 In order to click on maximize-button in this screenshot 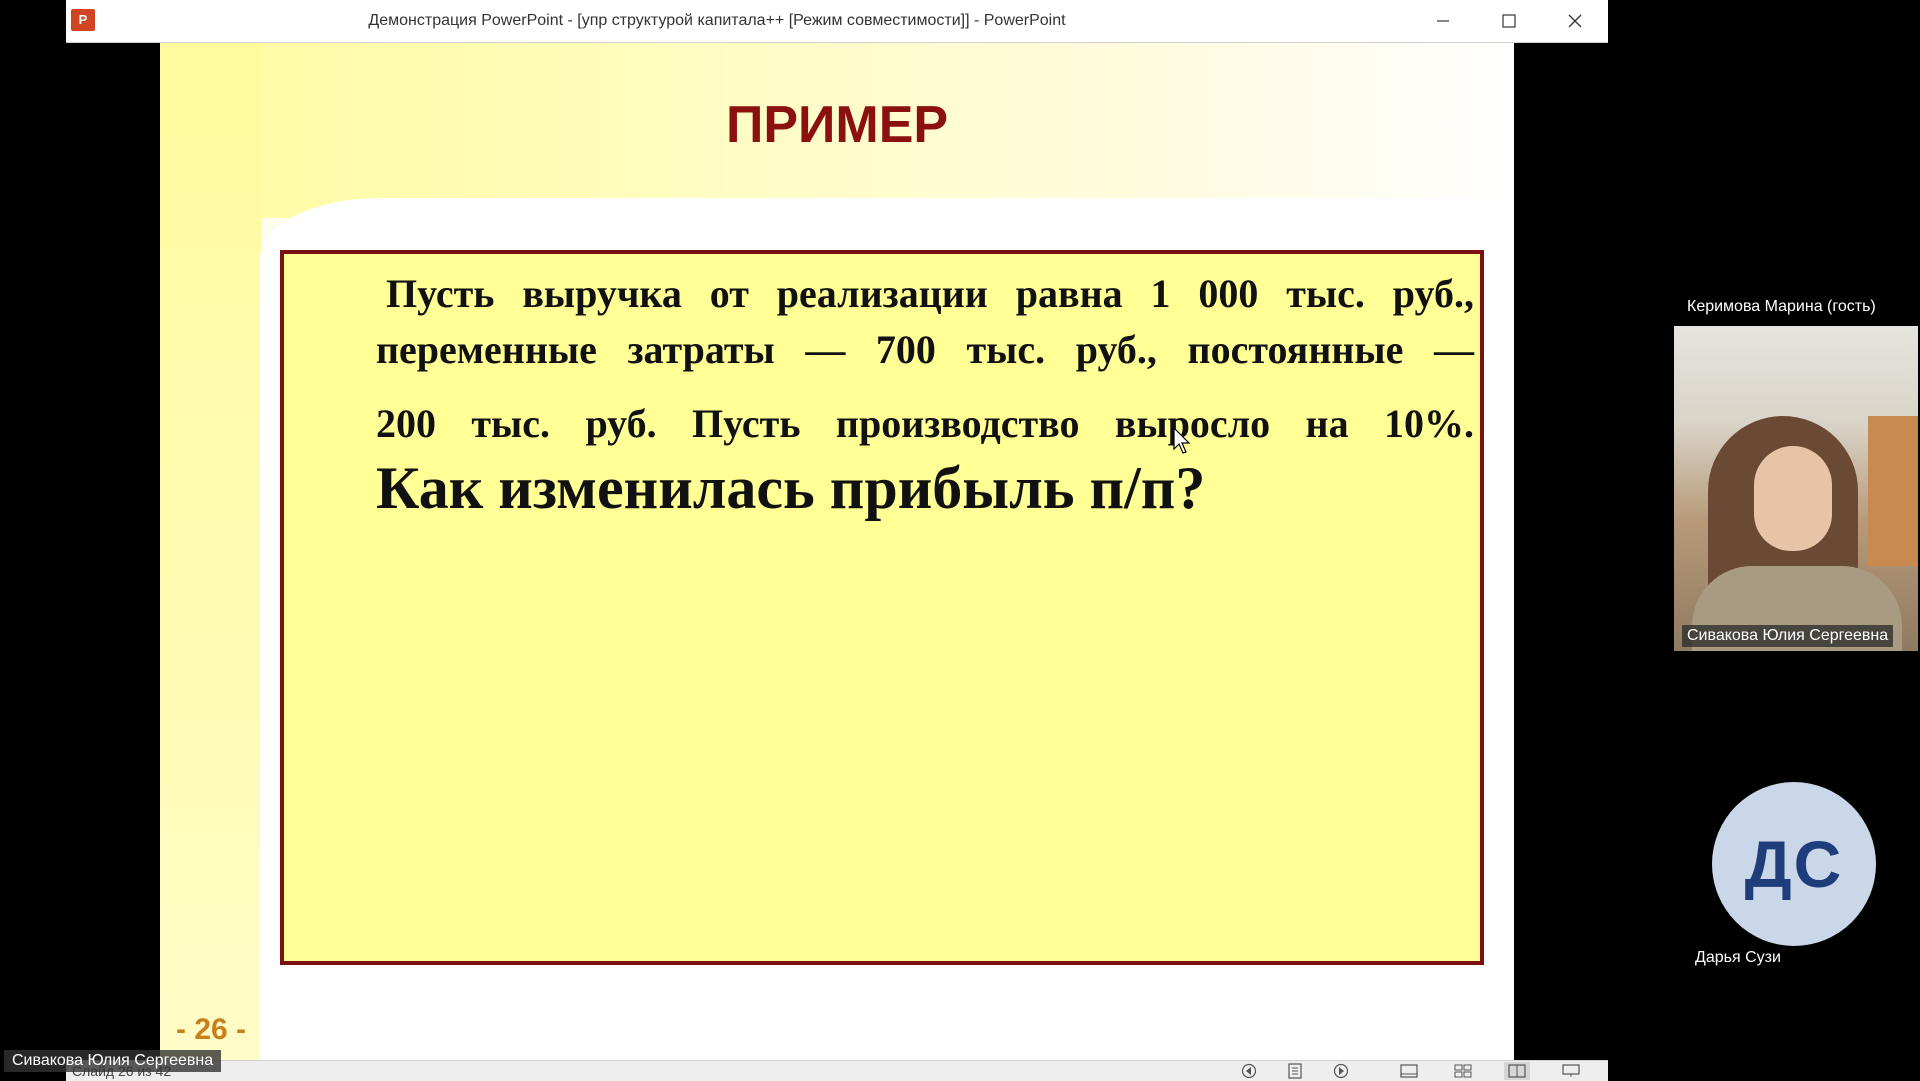, I will do `click(1509, 21)`.